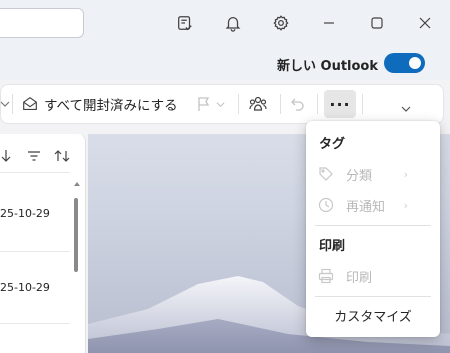 The image size is (450, 353). I want to click on maximize-icon, so click(377, 23).